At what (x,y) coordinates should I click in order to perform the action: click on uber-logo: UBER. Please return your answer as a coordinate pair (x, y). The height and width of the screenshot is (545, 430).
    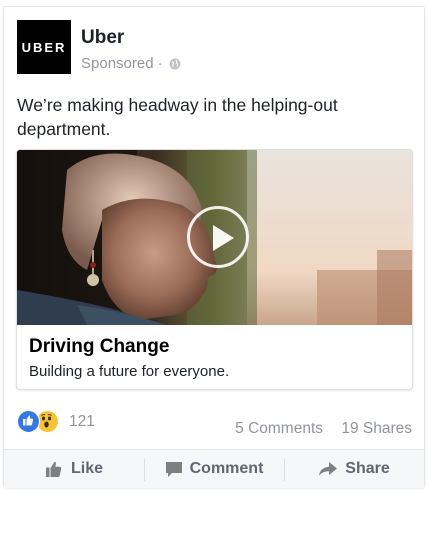
    Looking at the image, I should click on (44, 47).